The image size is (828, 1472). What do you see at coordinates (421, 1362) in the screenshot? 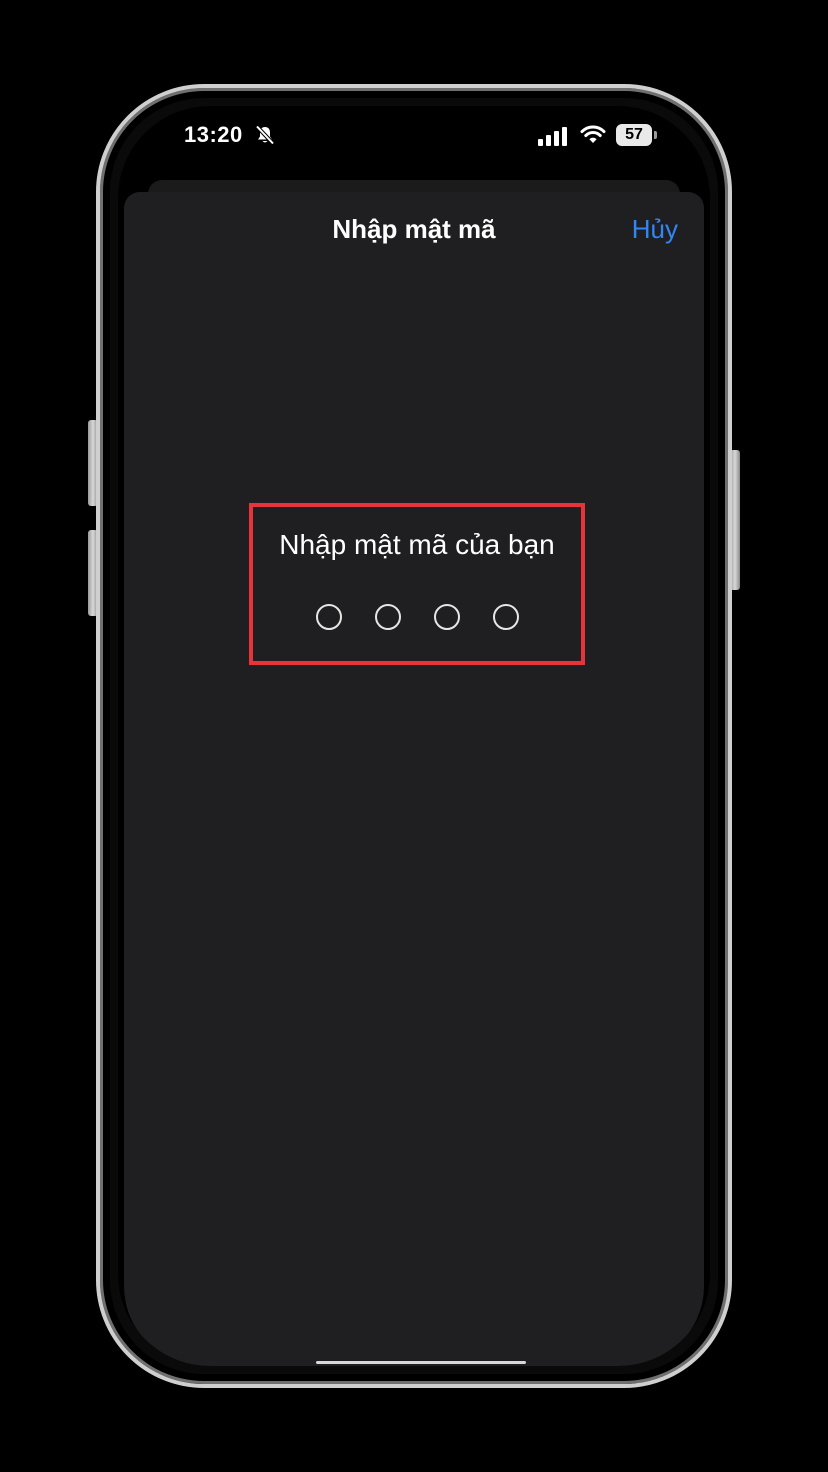
I see `home-indicator` at bounding box center [421, 1362].